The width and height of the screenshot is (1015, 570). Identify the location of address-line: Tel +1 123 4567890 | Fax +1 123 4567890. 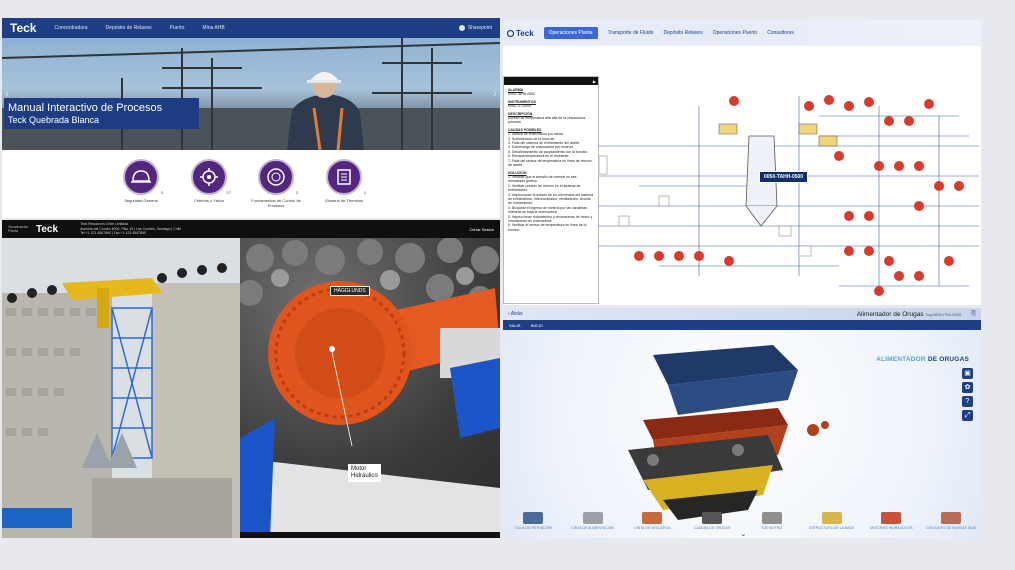
(113, 233).